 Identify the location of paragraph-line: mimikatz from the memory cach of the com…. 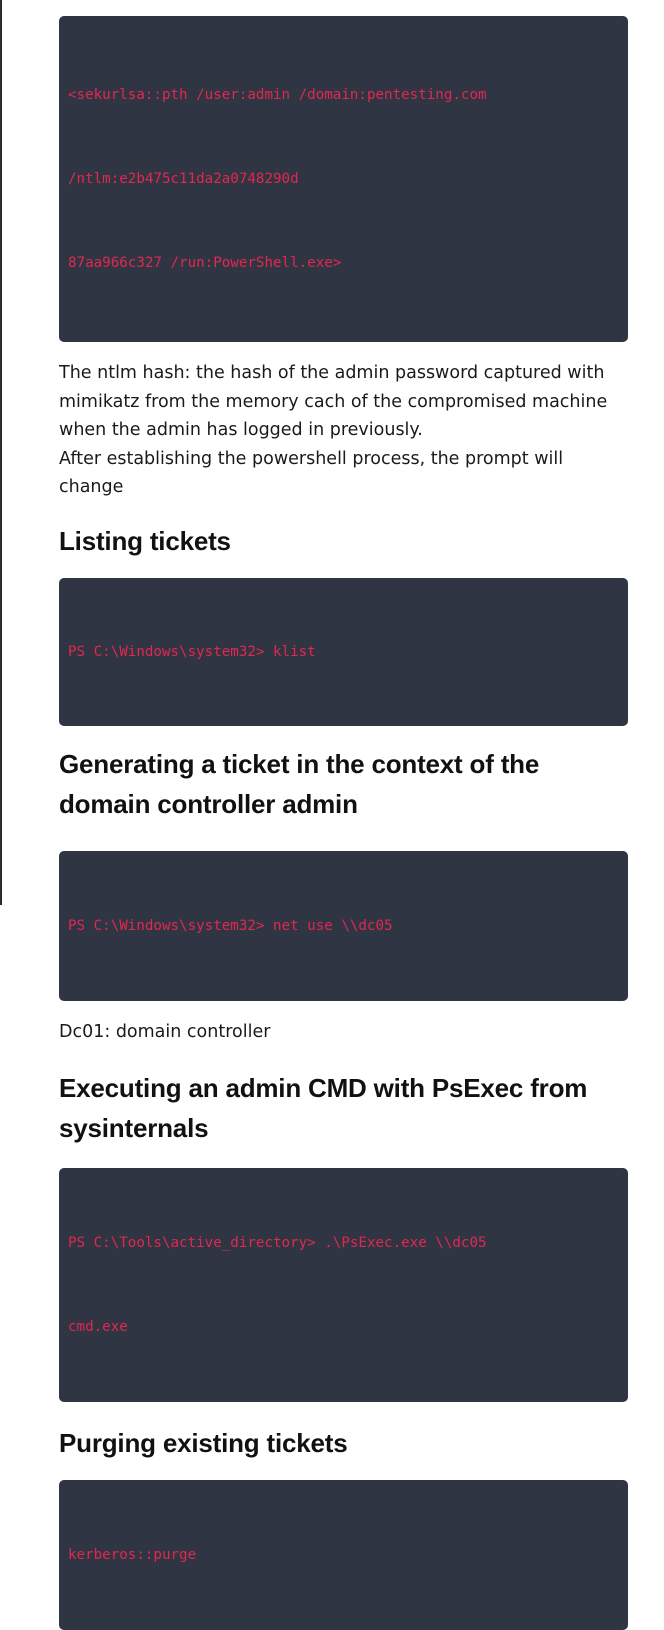
(333, 401).